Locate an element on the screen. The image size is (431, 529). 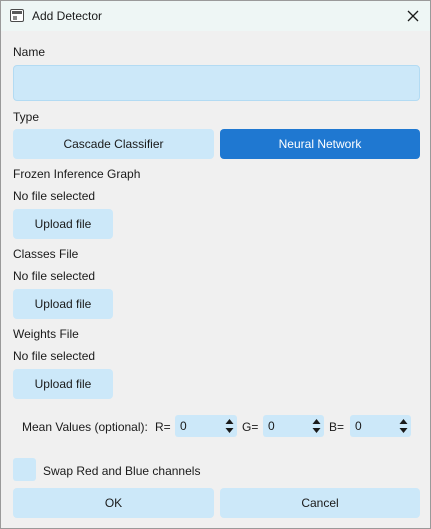
r-spinbox: 0 is located at coordinates (206, 426).